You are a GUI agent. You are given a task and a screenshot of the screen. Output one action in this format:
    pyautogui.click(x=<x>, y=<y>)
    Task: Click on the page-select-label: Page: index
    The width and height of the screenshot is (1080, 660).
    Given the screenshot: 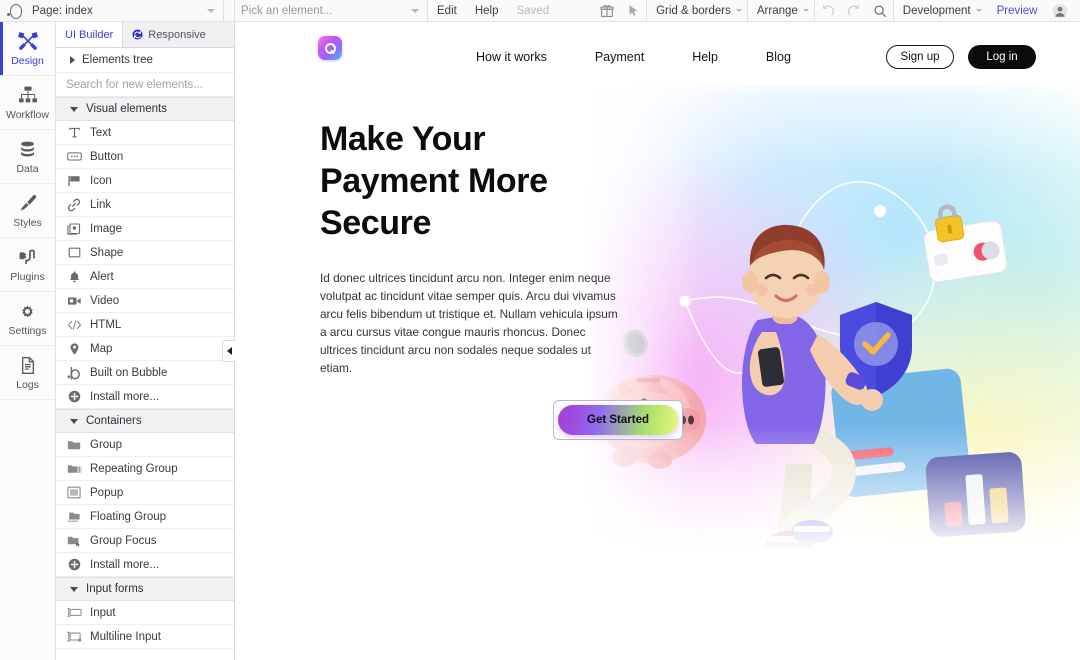 What is the action you would take?
    pyautogui.click(x=62, y=10)
    